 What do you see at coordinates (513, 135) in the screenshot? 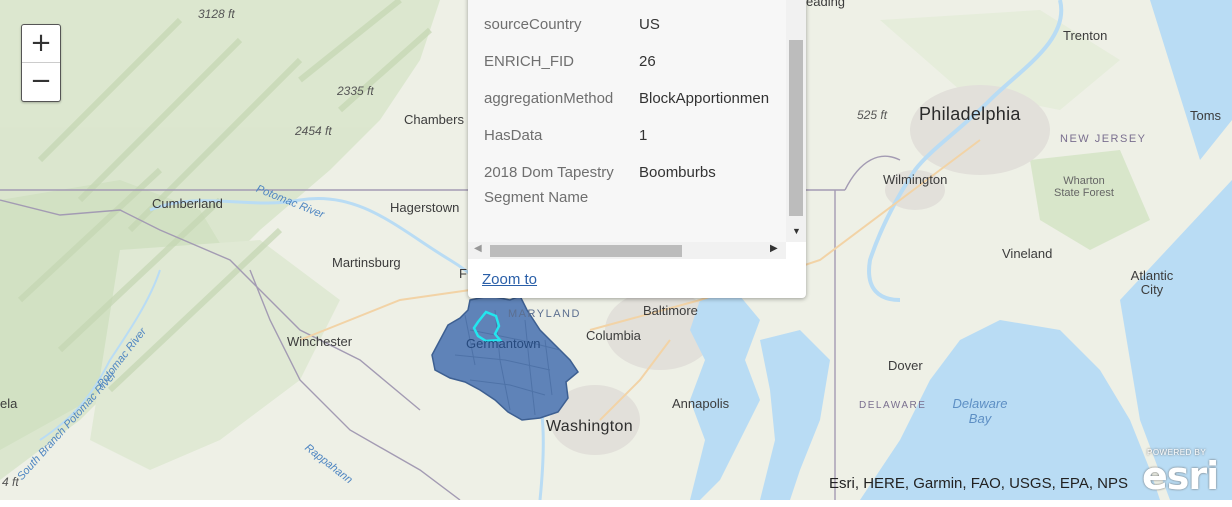
I see `field-key: HasData` at bounding box center [513, 135].